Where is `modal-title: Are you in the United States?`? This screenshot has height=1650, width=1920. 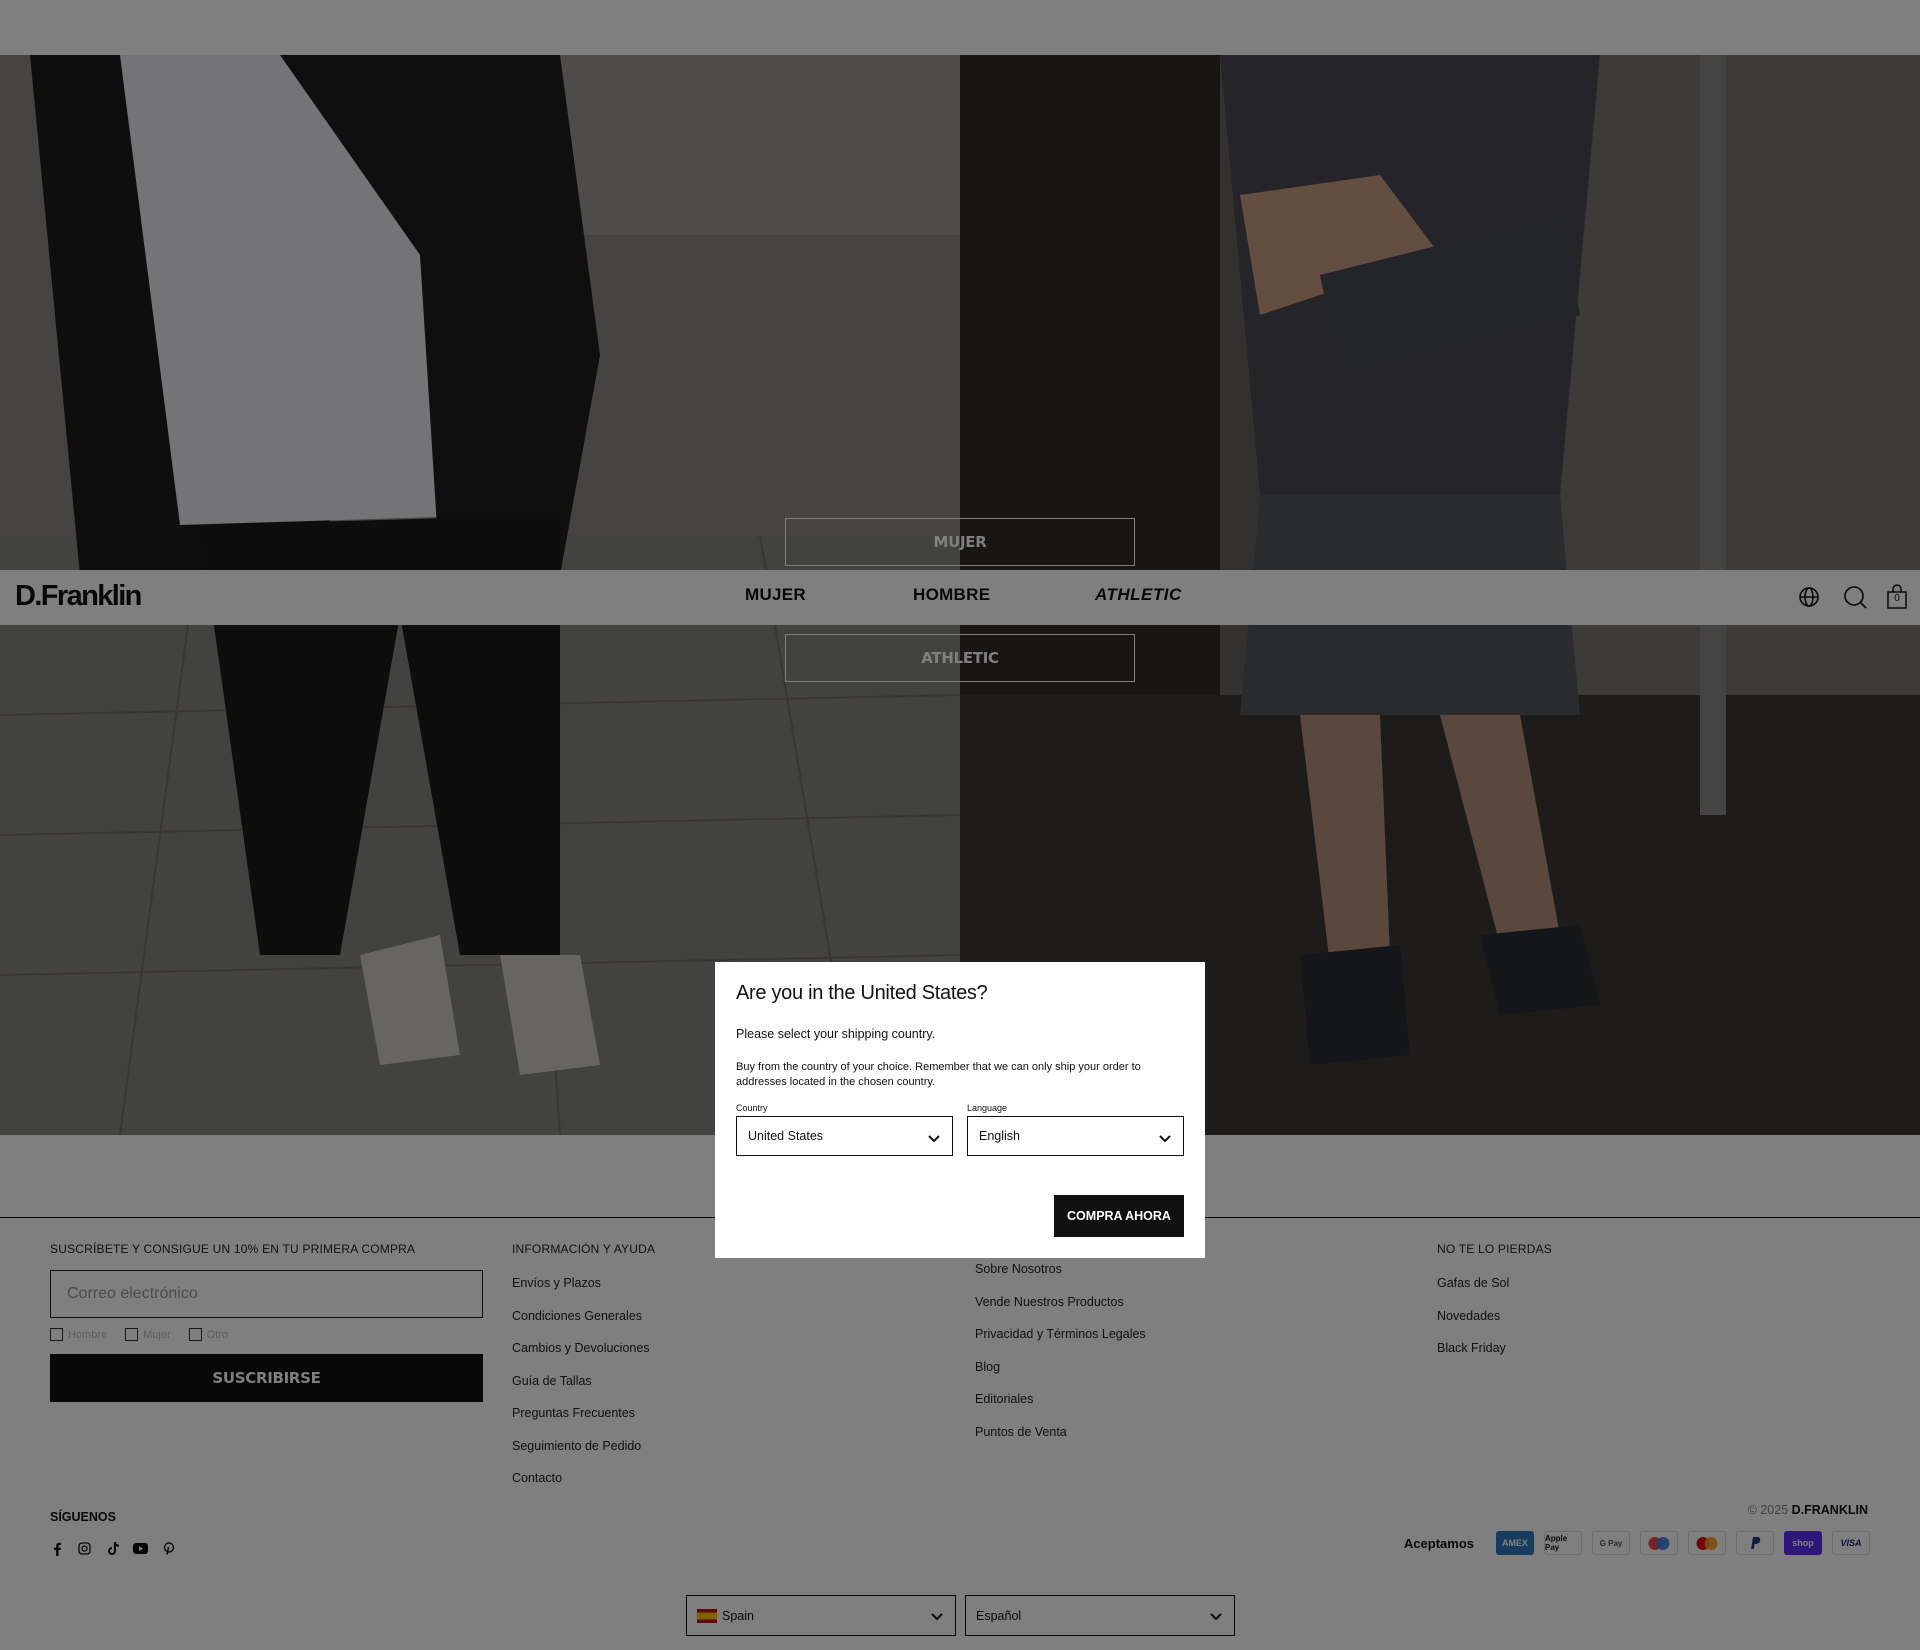 modal-title: Are you in the United States? is located at coordinates (862, 993).